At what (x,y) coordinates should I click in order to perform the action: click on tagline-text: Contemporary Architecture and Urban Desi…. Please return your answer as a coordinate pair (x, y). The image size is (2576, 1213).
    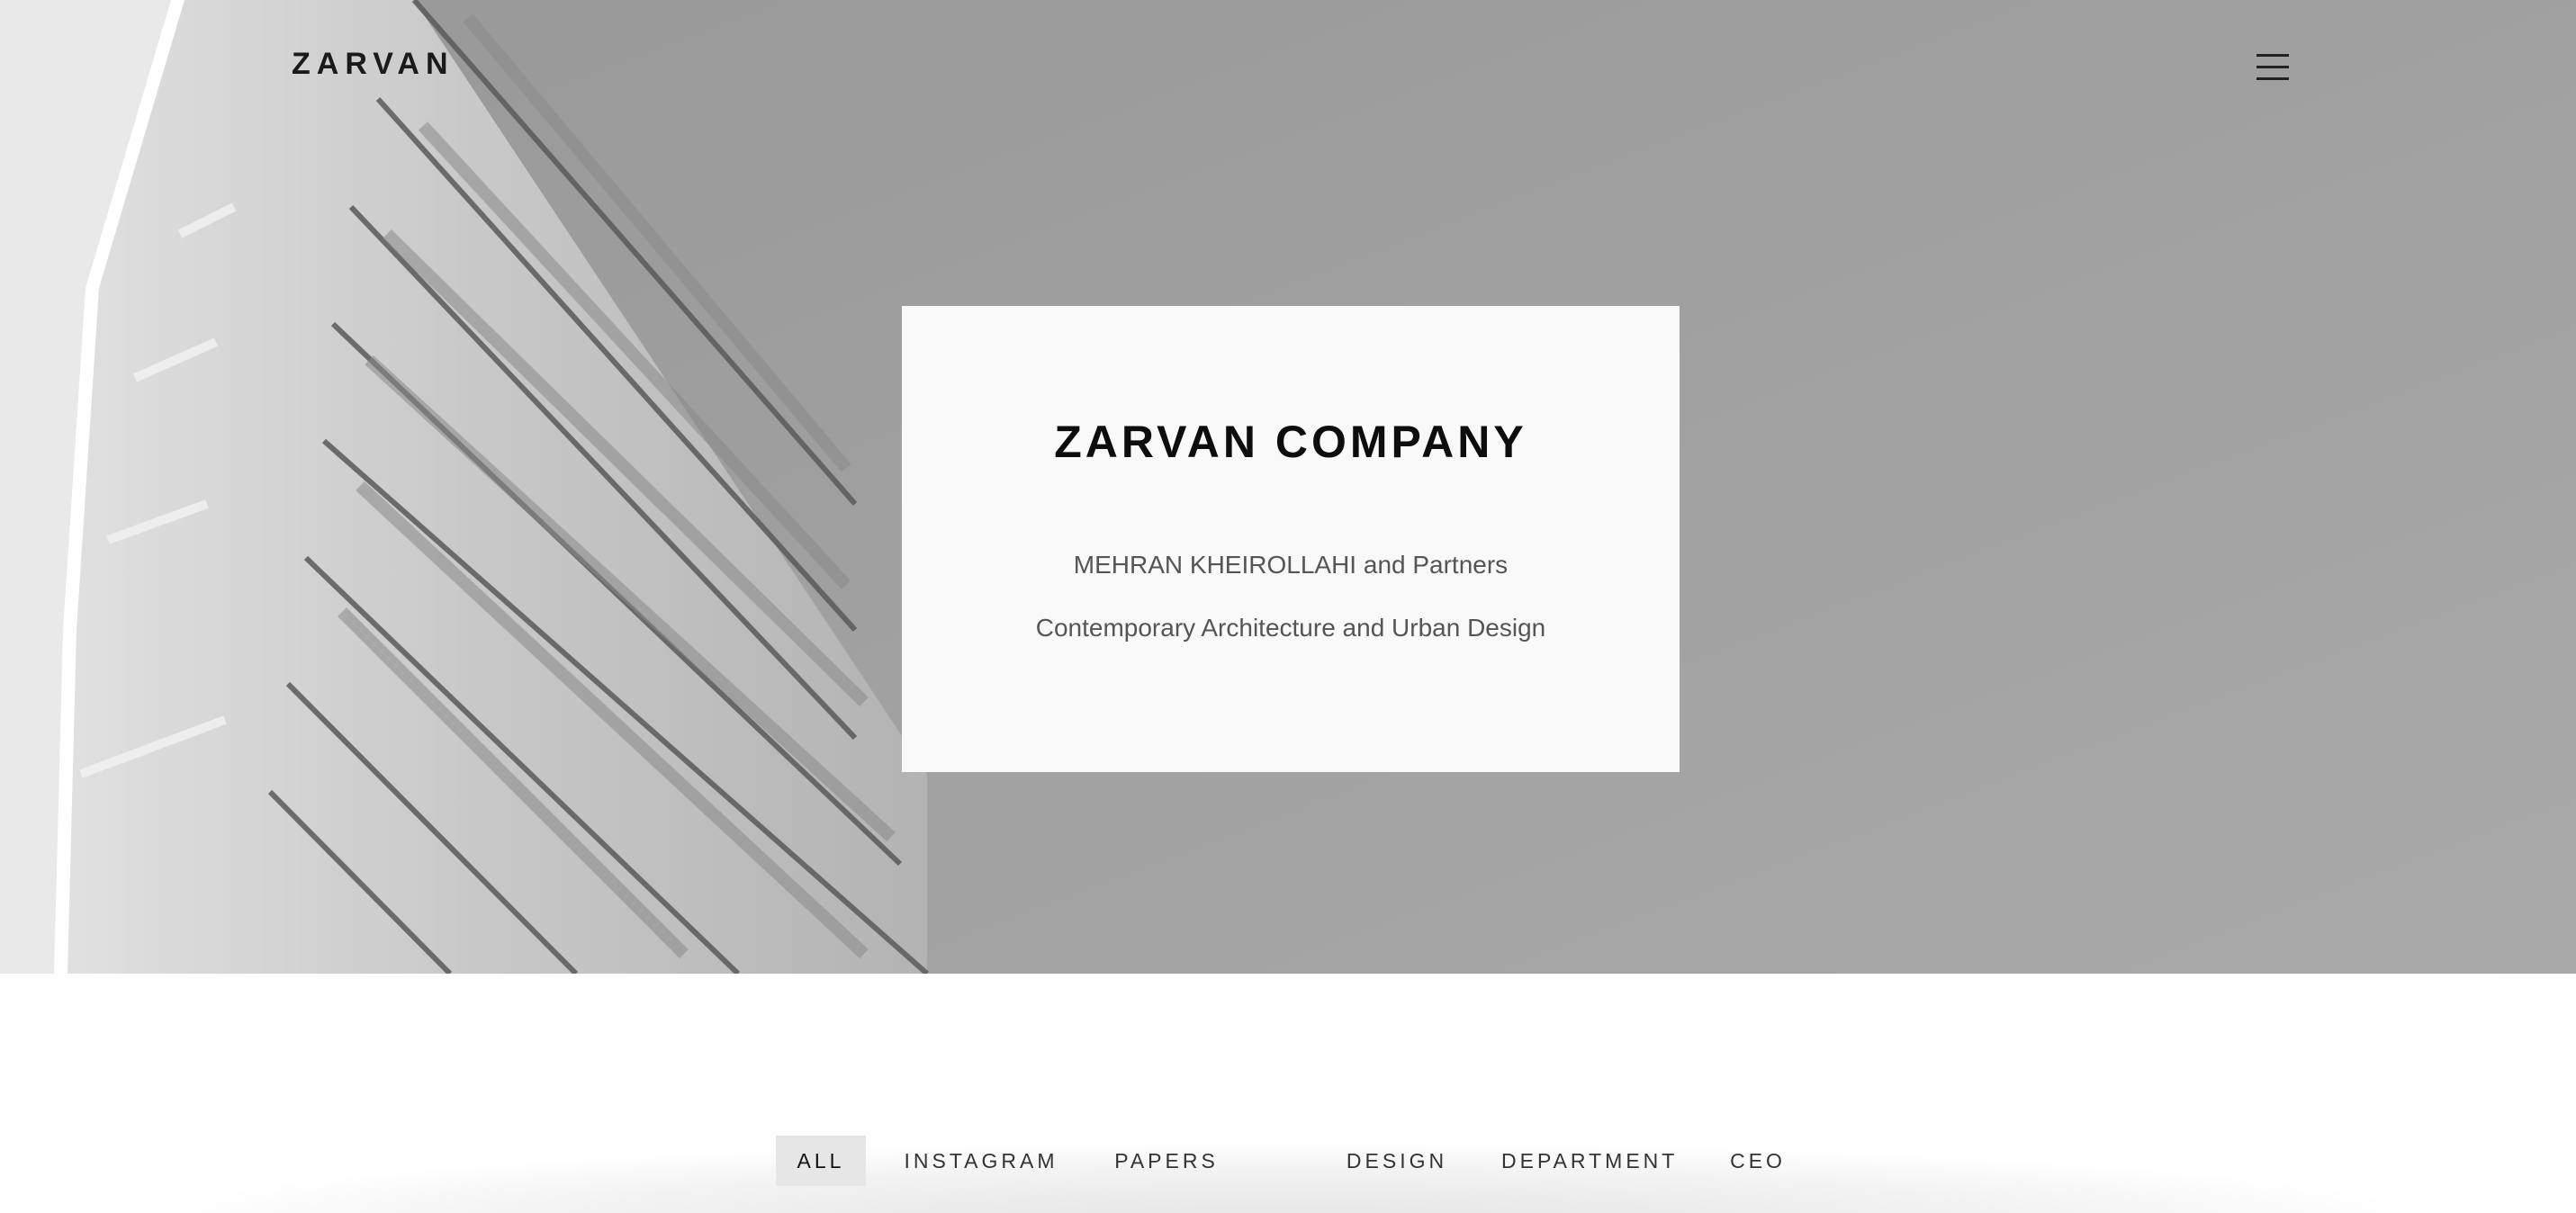
    Looking at the image, I should click on (1290, 628).